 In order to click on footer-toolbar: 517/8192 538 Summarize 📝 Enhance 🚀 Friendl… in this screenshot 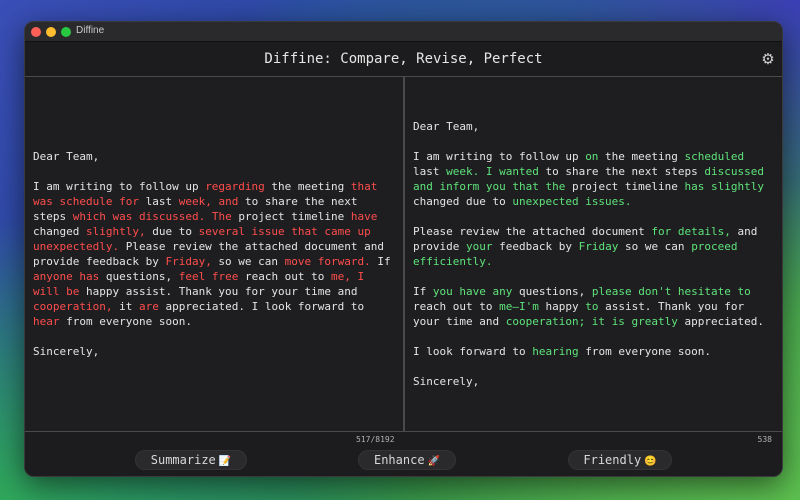, I will do `click(403, 454)`.